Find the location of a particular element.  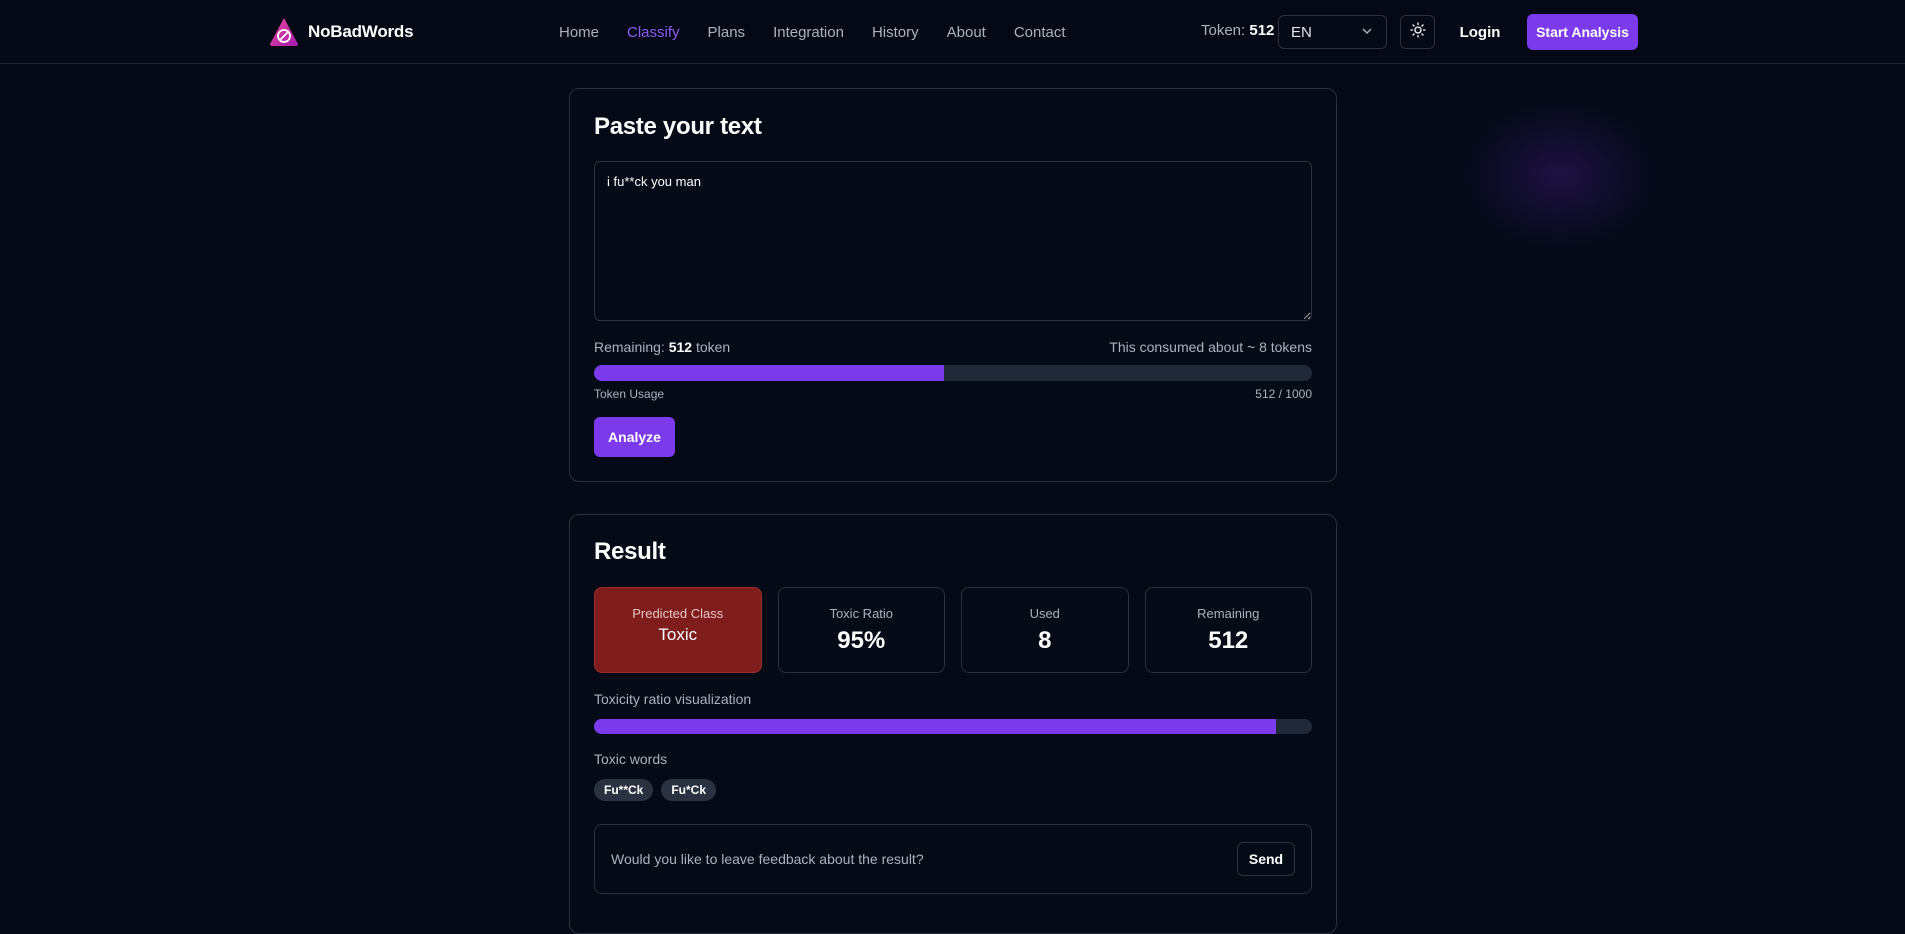

language-value: EN is located at coordinates (1301, 32).